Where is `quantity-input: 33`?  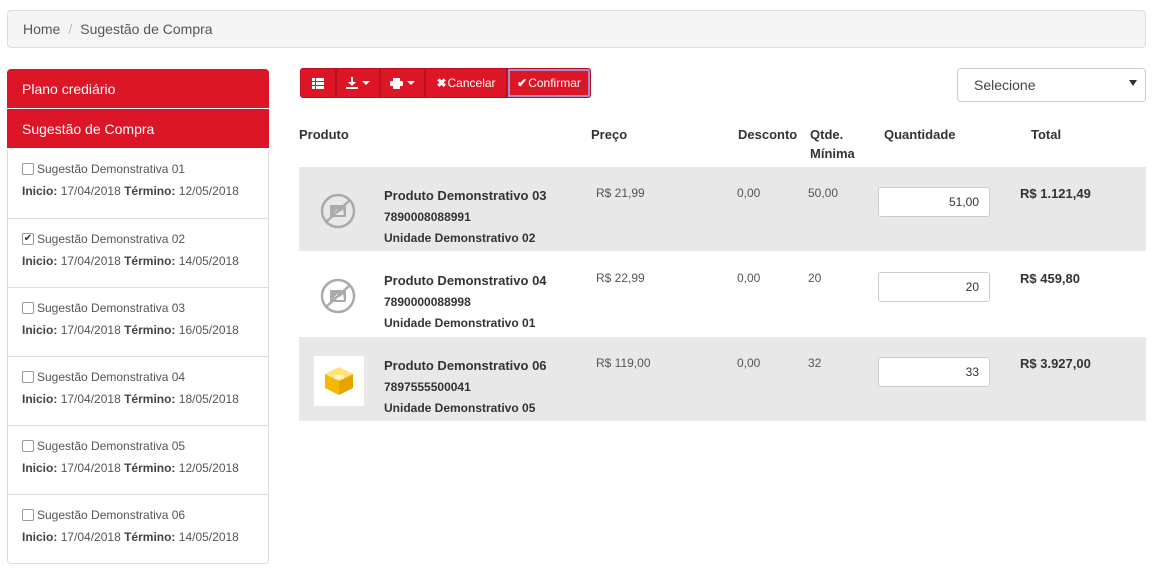
quantity-input: 33 is located at coordinates (934, 372).